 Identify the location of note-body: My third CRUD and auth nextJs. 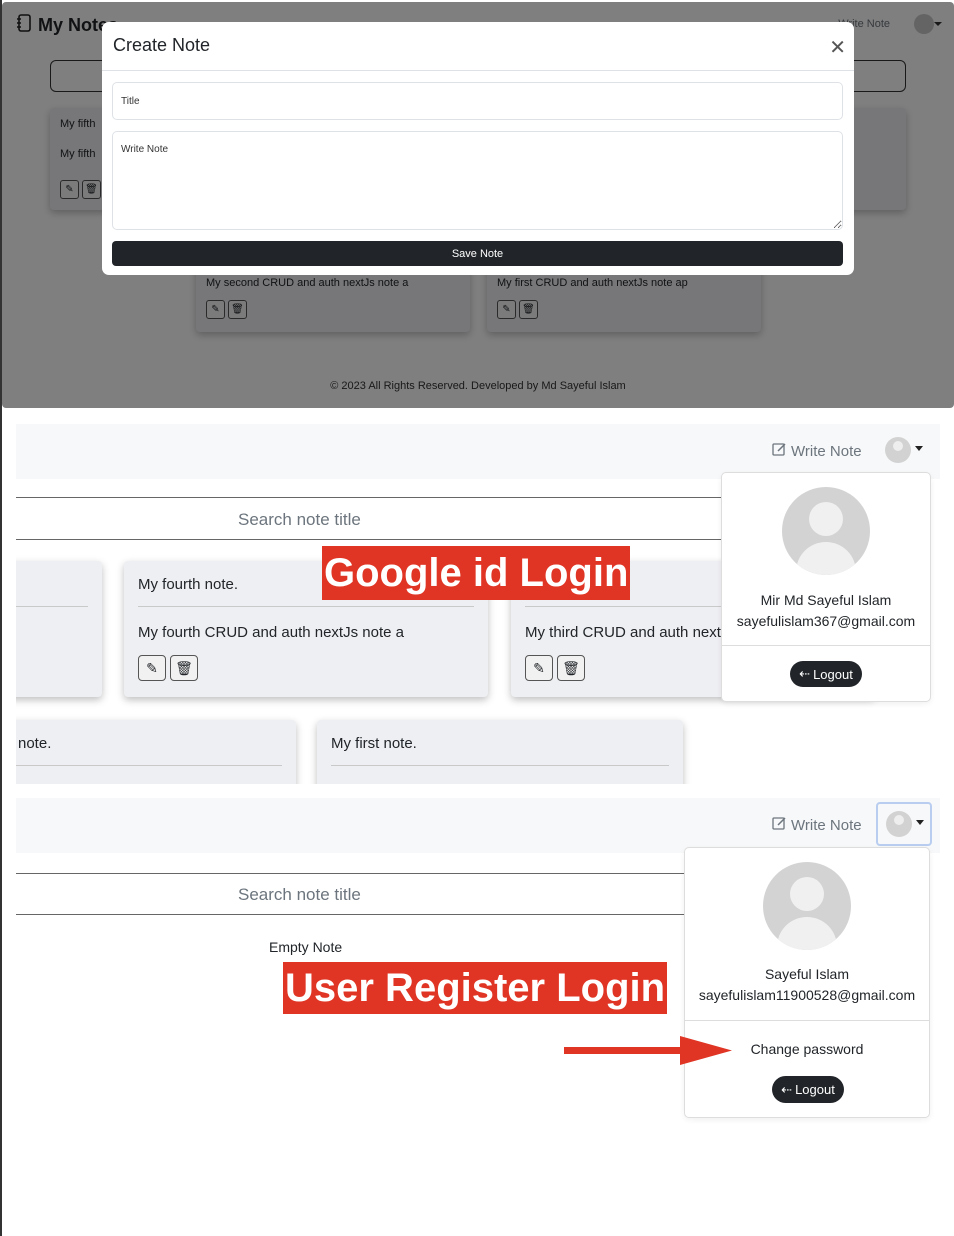
(630, 632).